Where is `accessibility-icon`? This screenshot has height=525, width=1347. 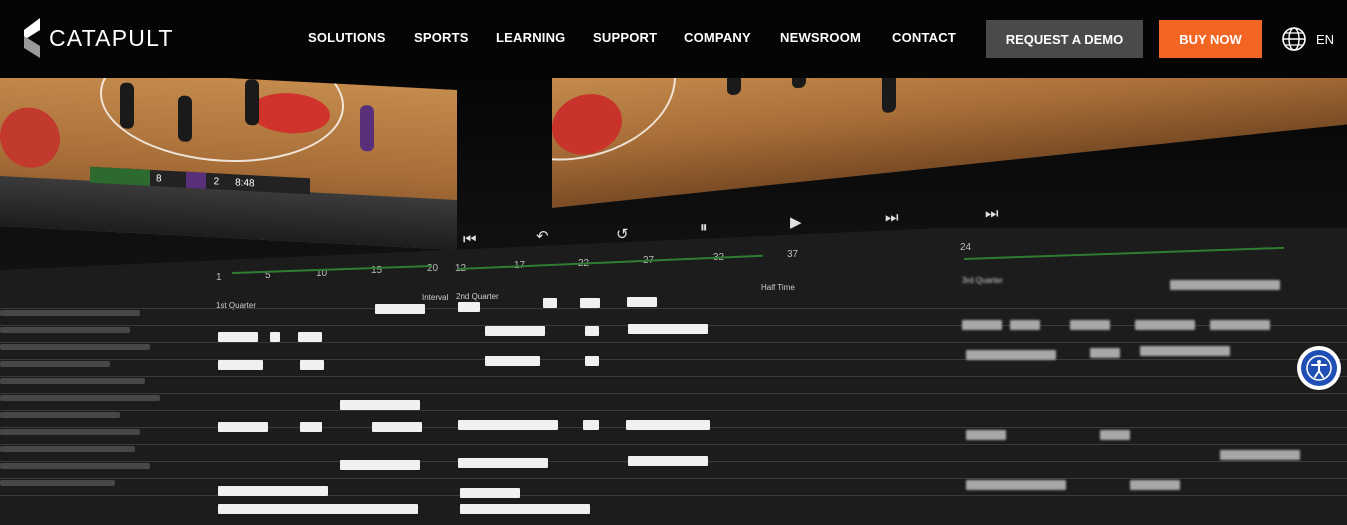 accessibility-icon is located at coordinates (1319, 368).